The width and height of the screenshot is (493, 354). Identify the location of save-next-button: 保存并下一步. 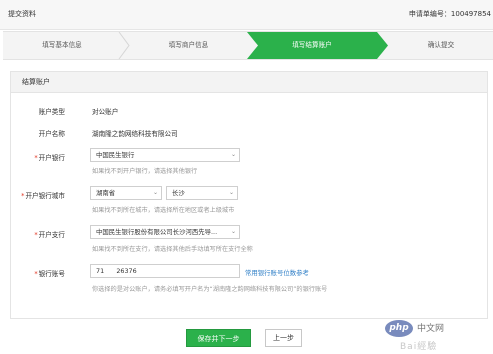
(218, 338).